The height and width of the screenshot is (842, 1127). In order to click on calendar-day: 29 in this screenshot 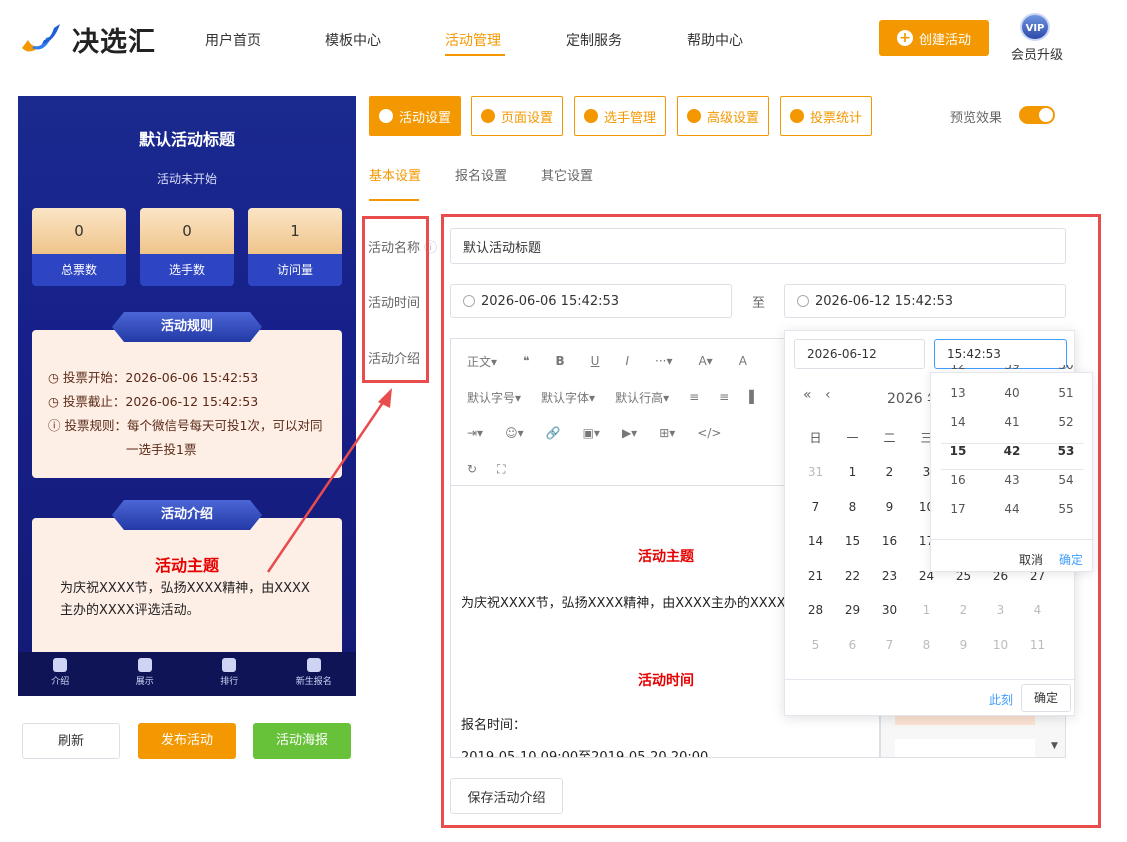, I will do `click(852, 620)`.